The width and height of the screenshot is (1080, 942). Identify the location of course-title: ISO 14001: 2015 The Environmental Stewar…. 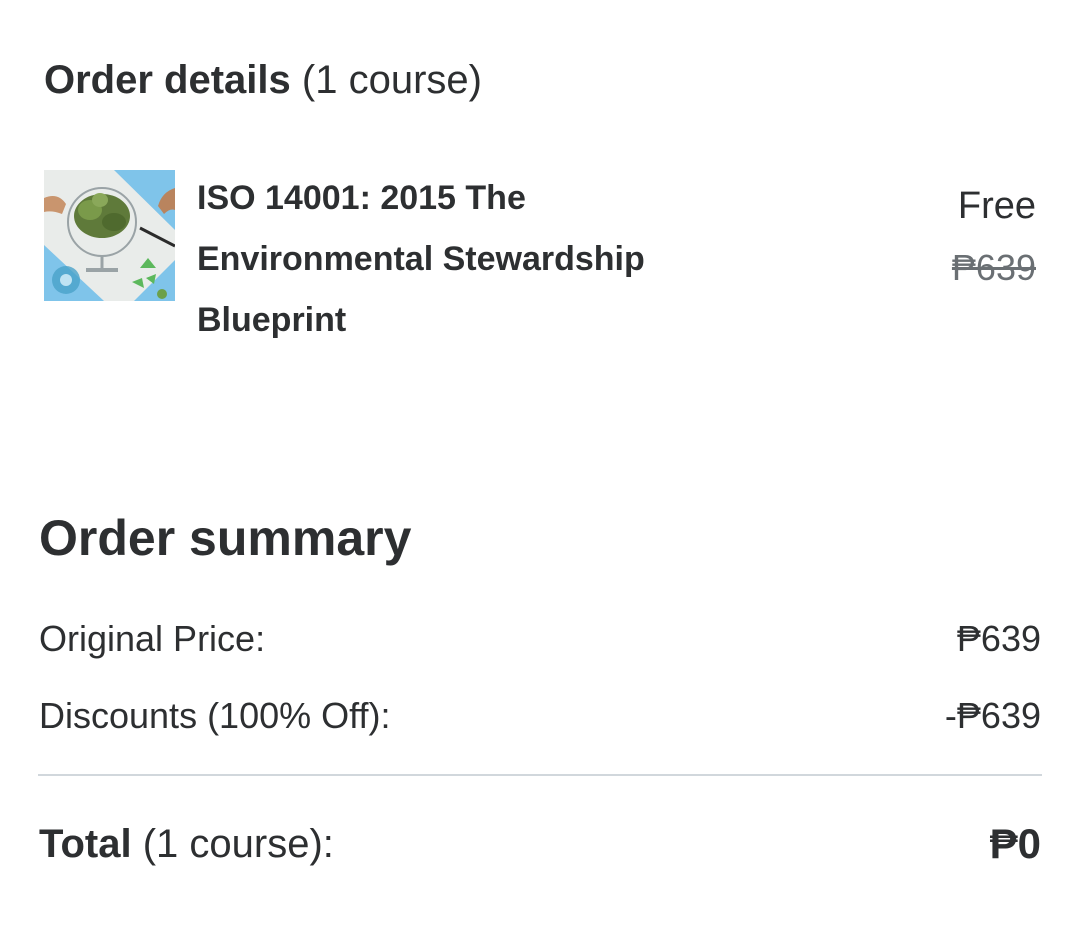
(467, 259).